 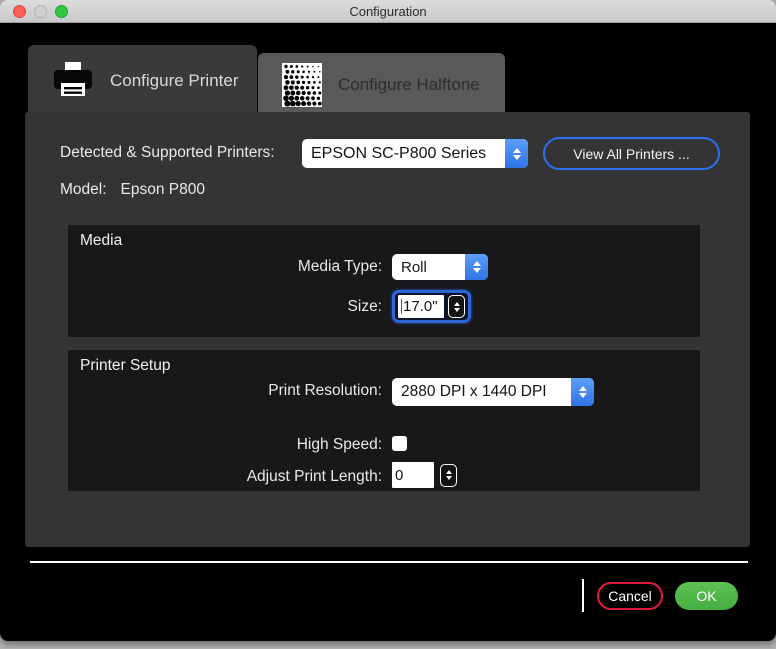 What do you see at coordinates (421, 306) in the screenshot?
I see `size-input: 17.0"` at bounding box center [421, 306].